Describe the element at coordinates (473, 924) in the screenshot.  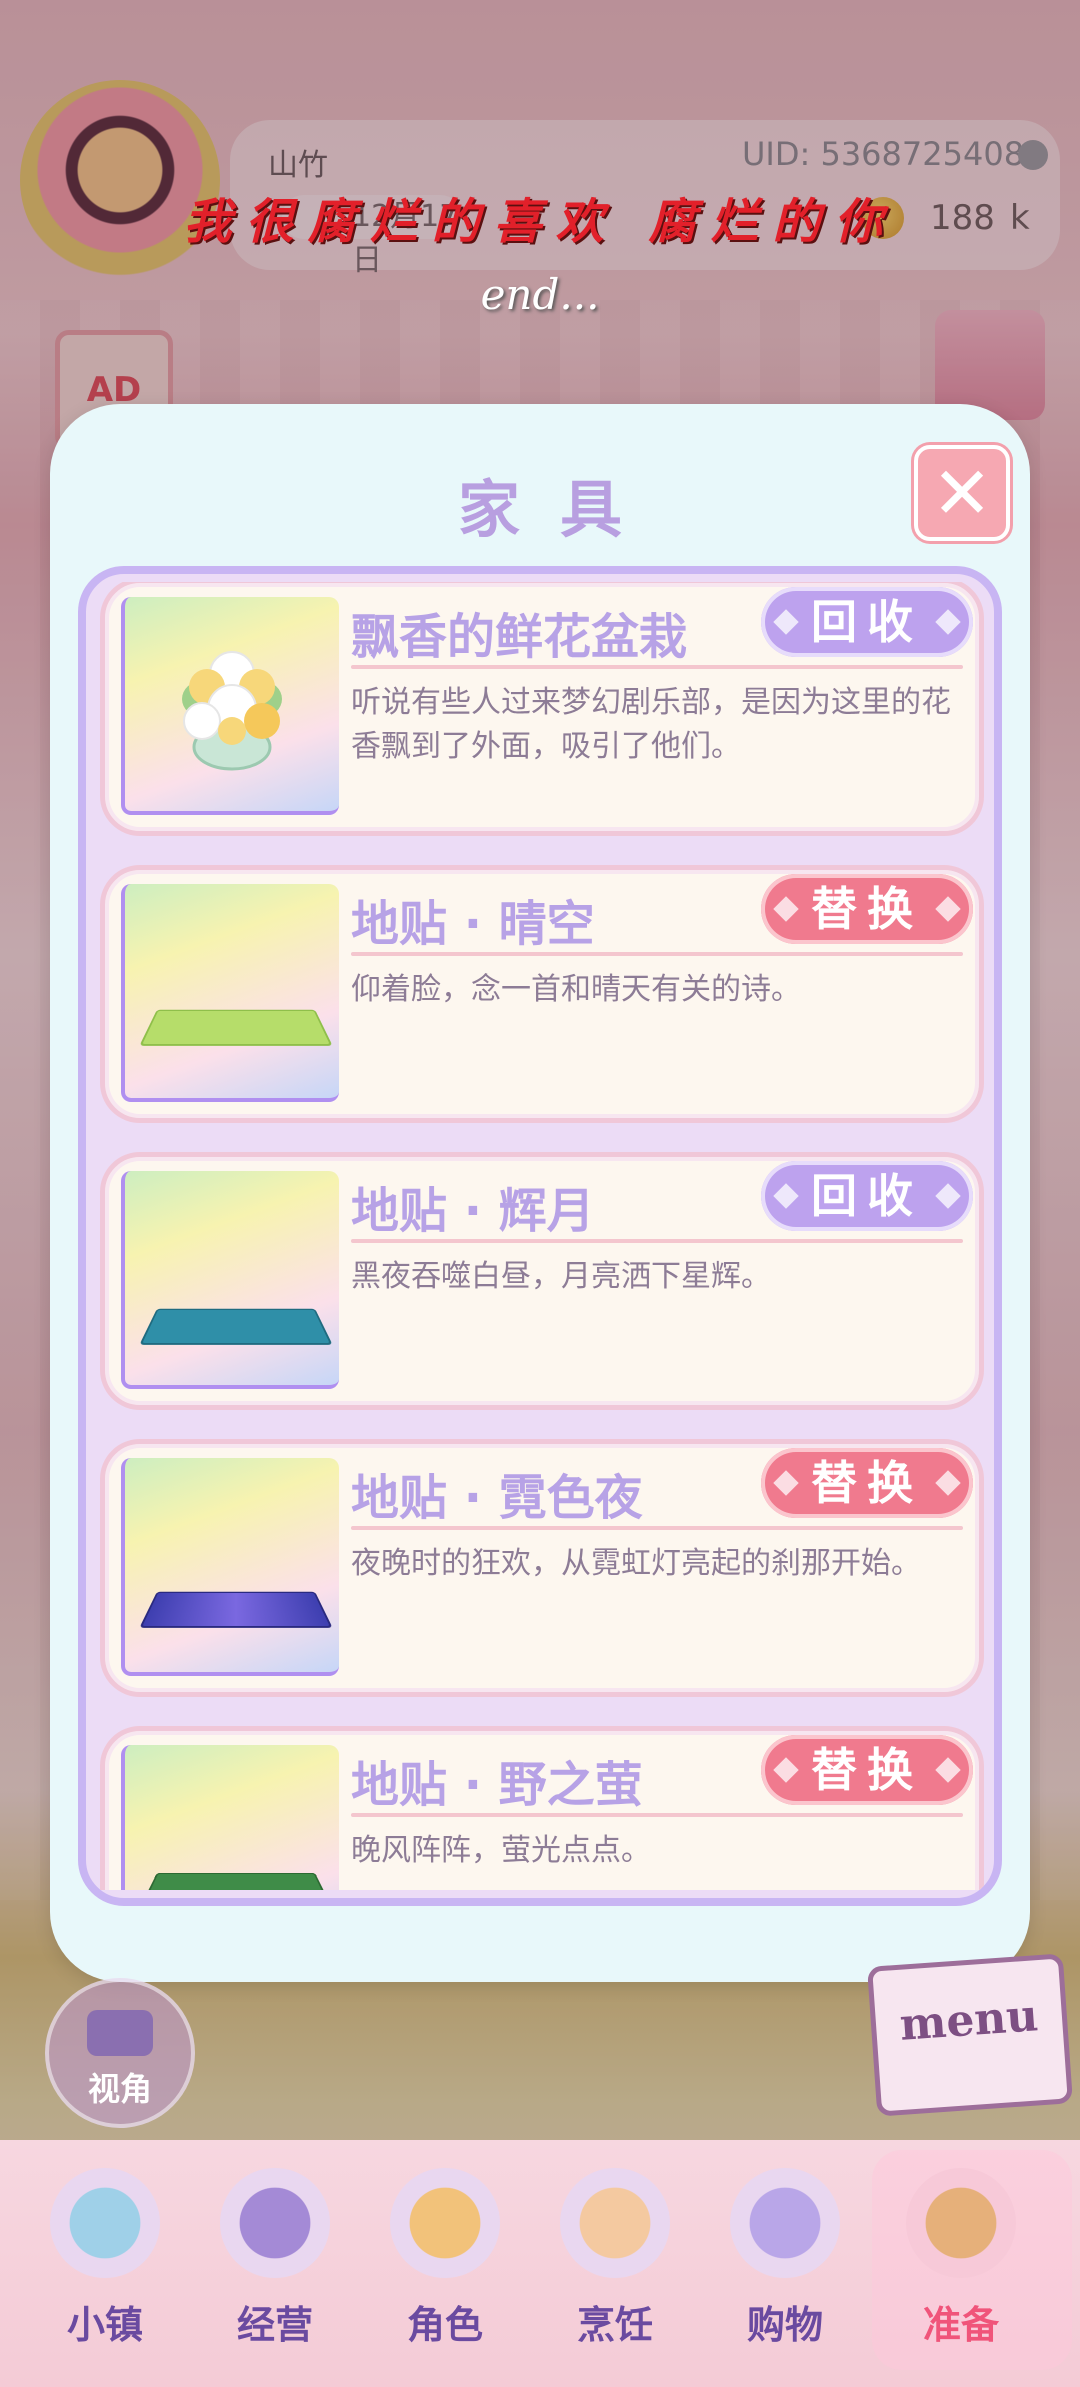
I see `item-name: 地贴 · 晴空` at that location.